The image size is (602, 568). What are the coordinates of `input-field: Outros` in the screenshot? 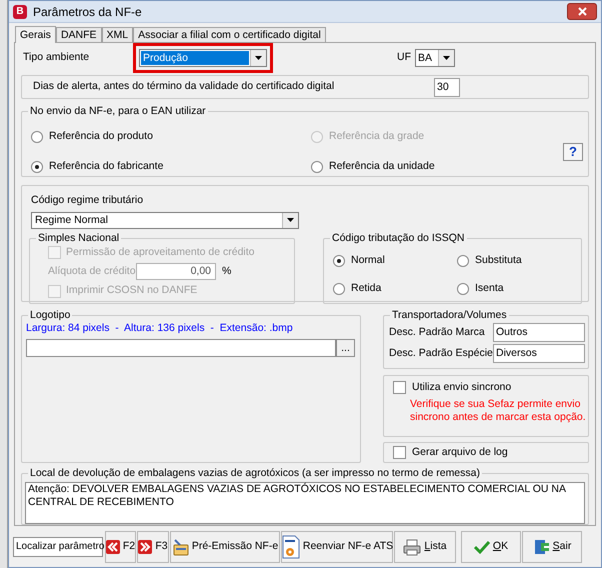 It's located at (539, 332).